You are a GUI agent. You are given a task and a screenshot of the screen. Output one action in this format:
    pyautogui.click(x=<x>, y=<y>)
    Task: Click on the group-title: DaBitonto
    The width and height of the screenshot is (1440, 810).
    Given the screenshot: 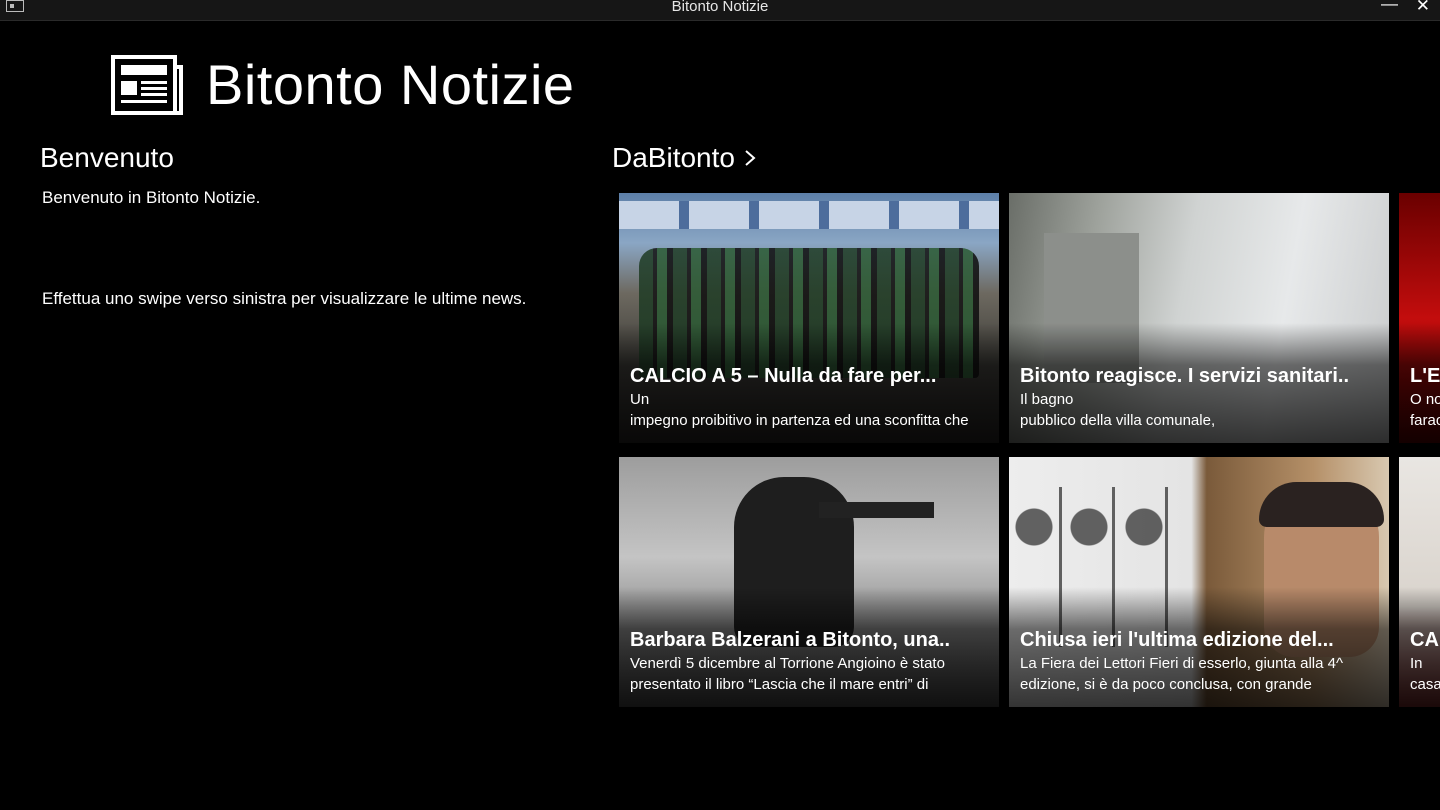 What is the action you would take?
    pyautogui.click(x=673, y=157)
    